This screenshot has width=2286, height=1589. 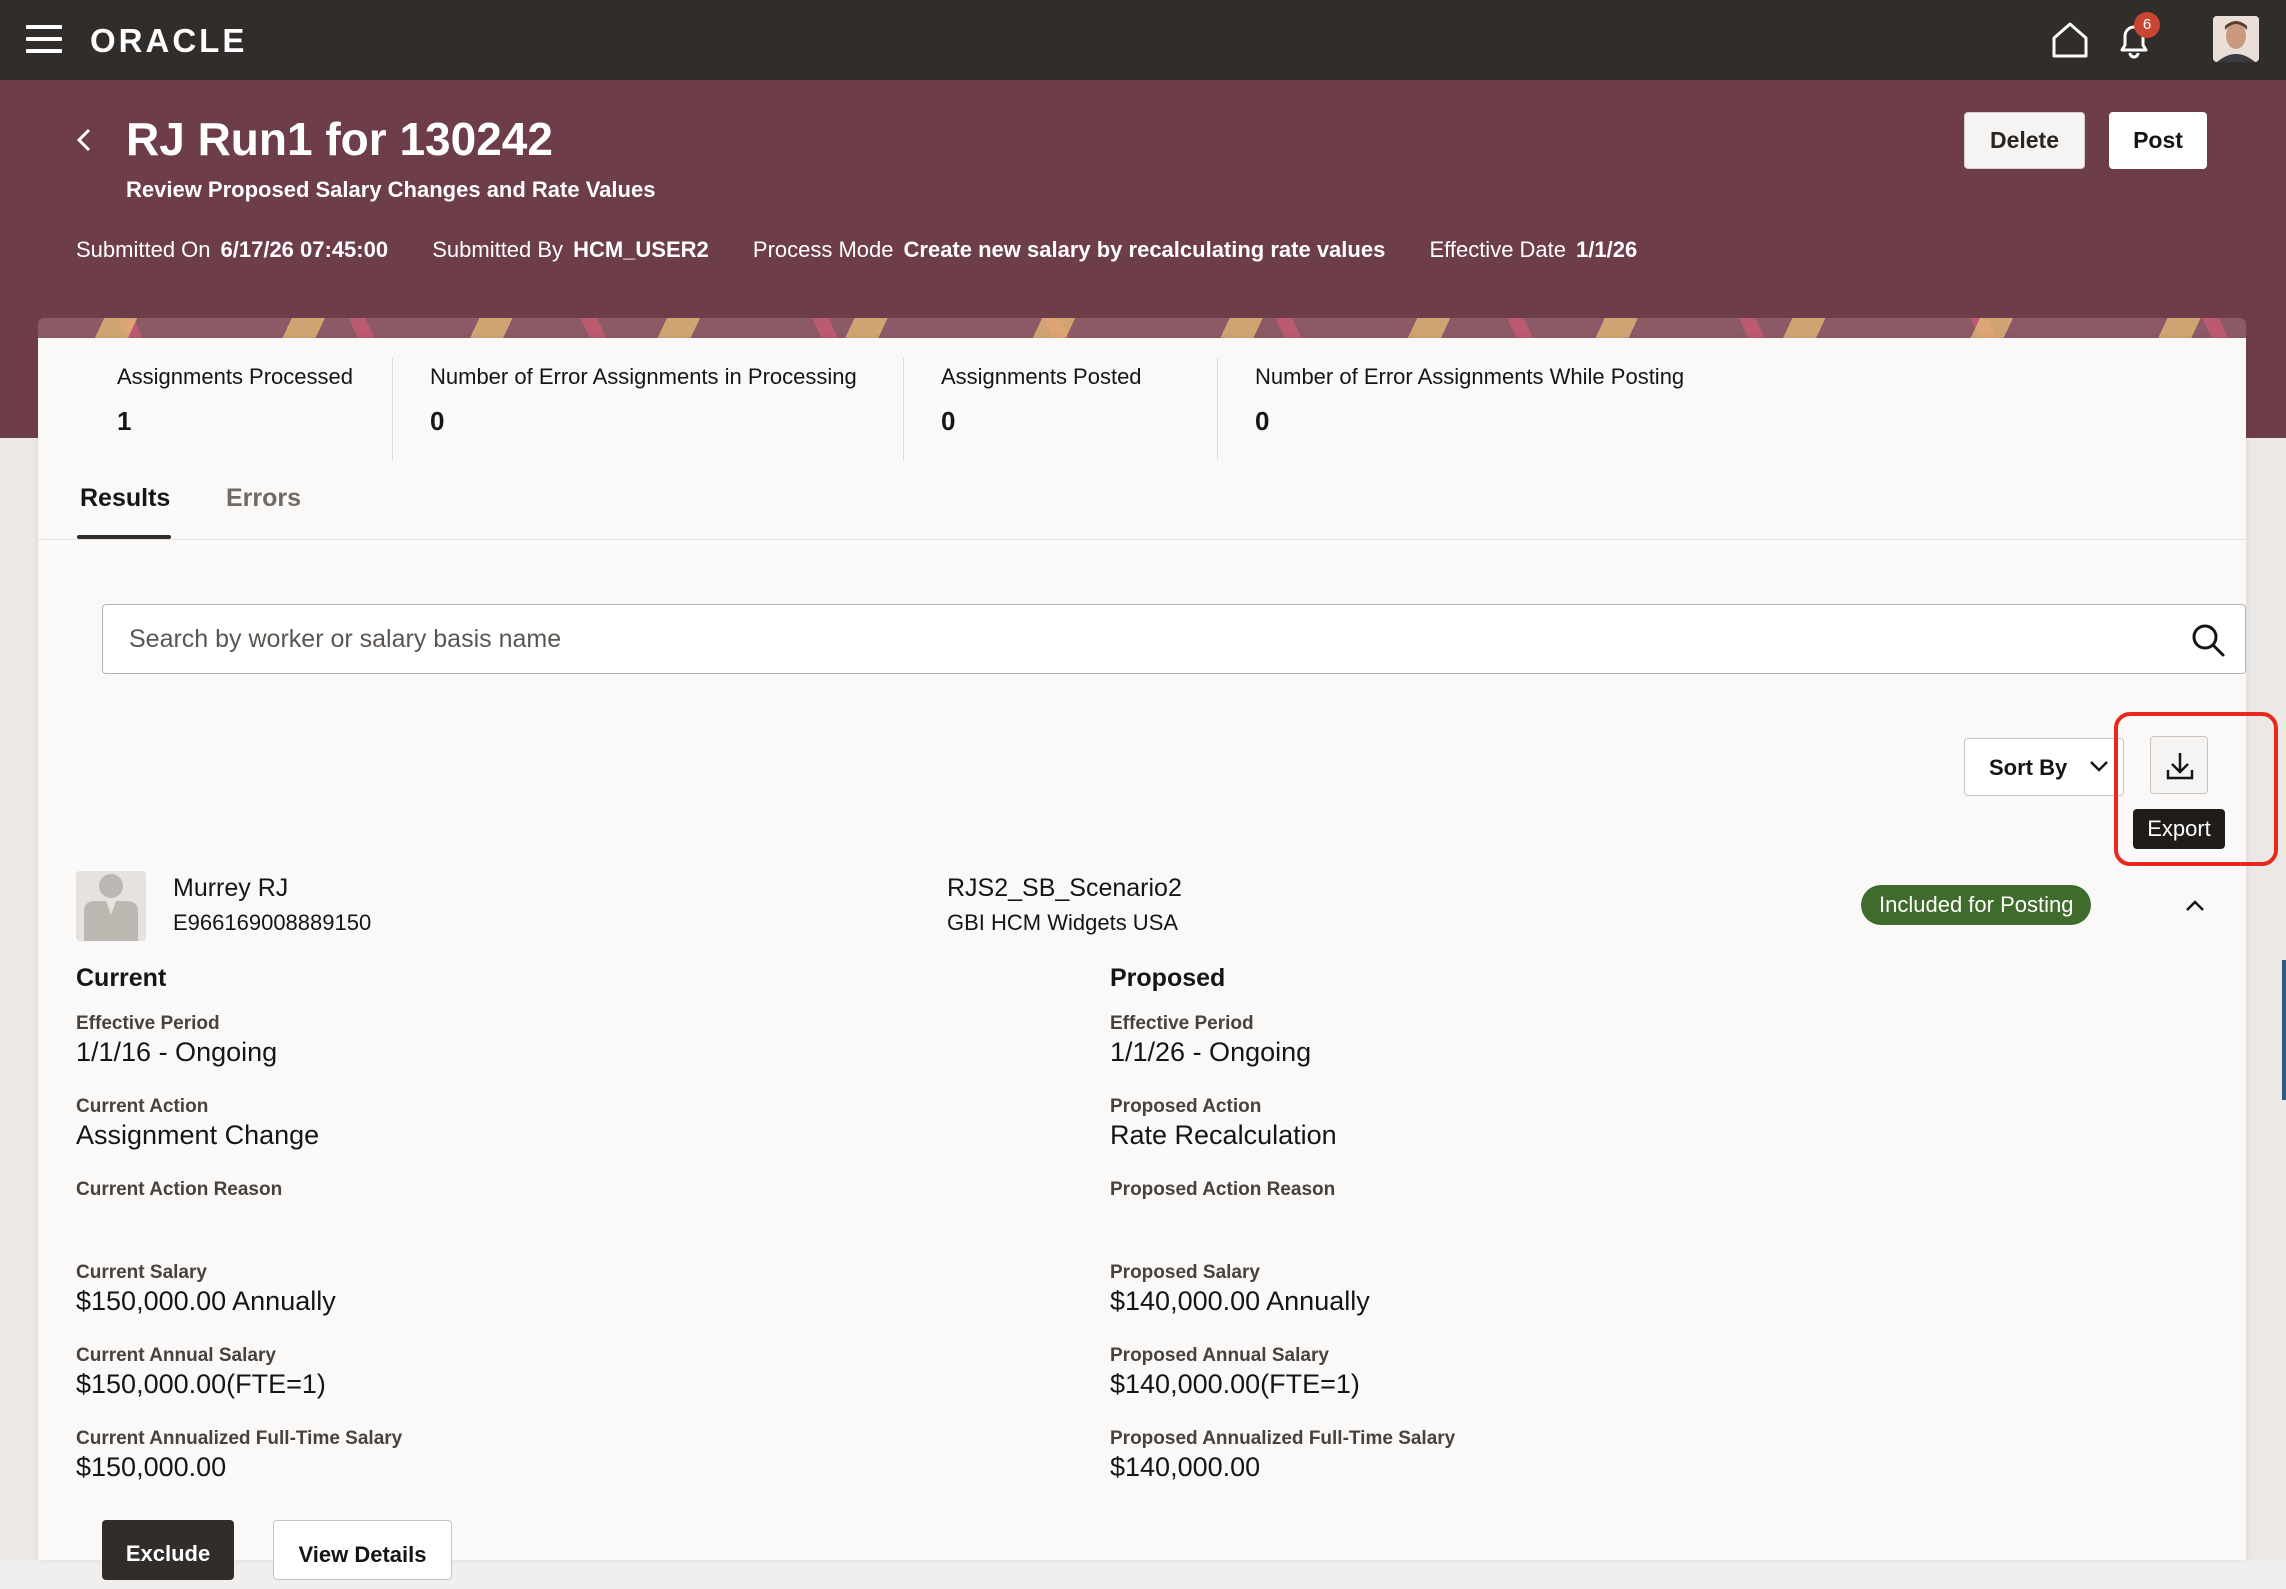 I want to click on worker-avatar, so click(x=111, y=906).